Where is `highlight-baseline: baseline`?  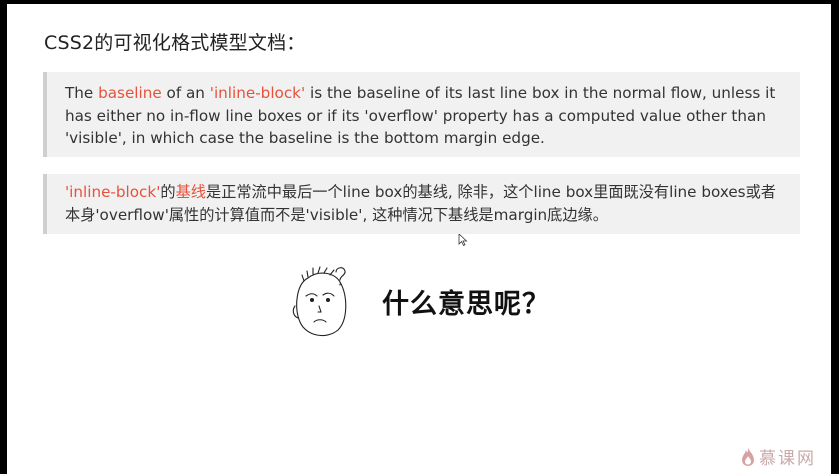 highlight-baseline: baseline is located at coordinates (130, 93).